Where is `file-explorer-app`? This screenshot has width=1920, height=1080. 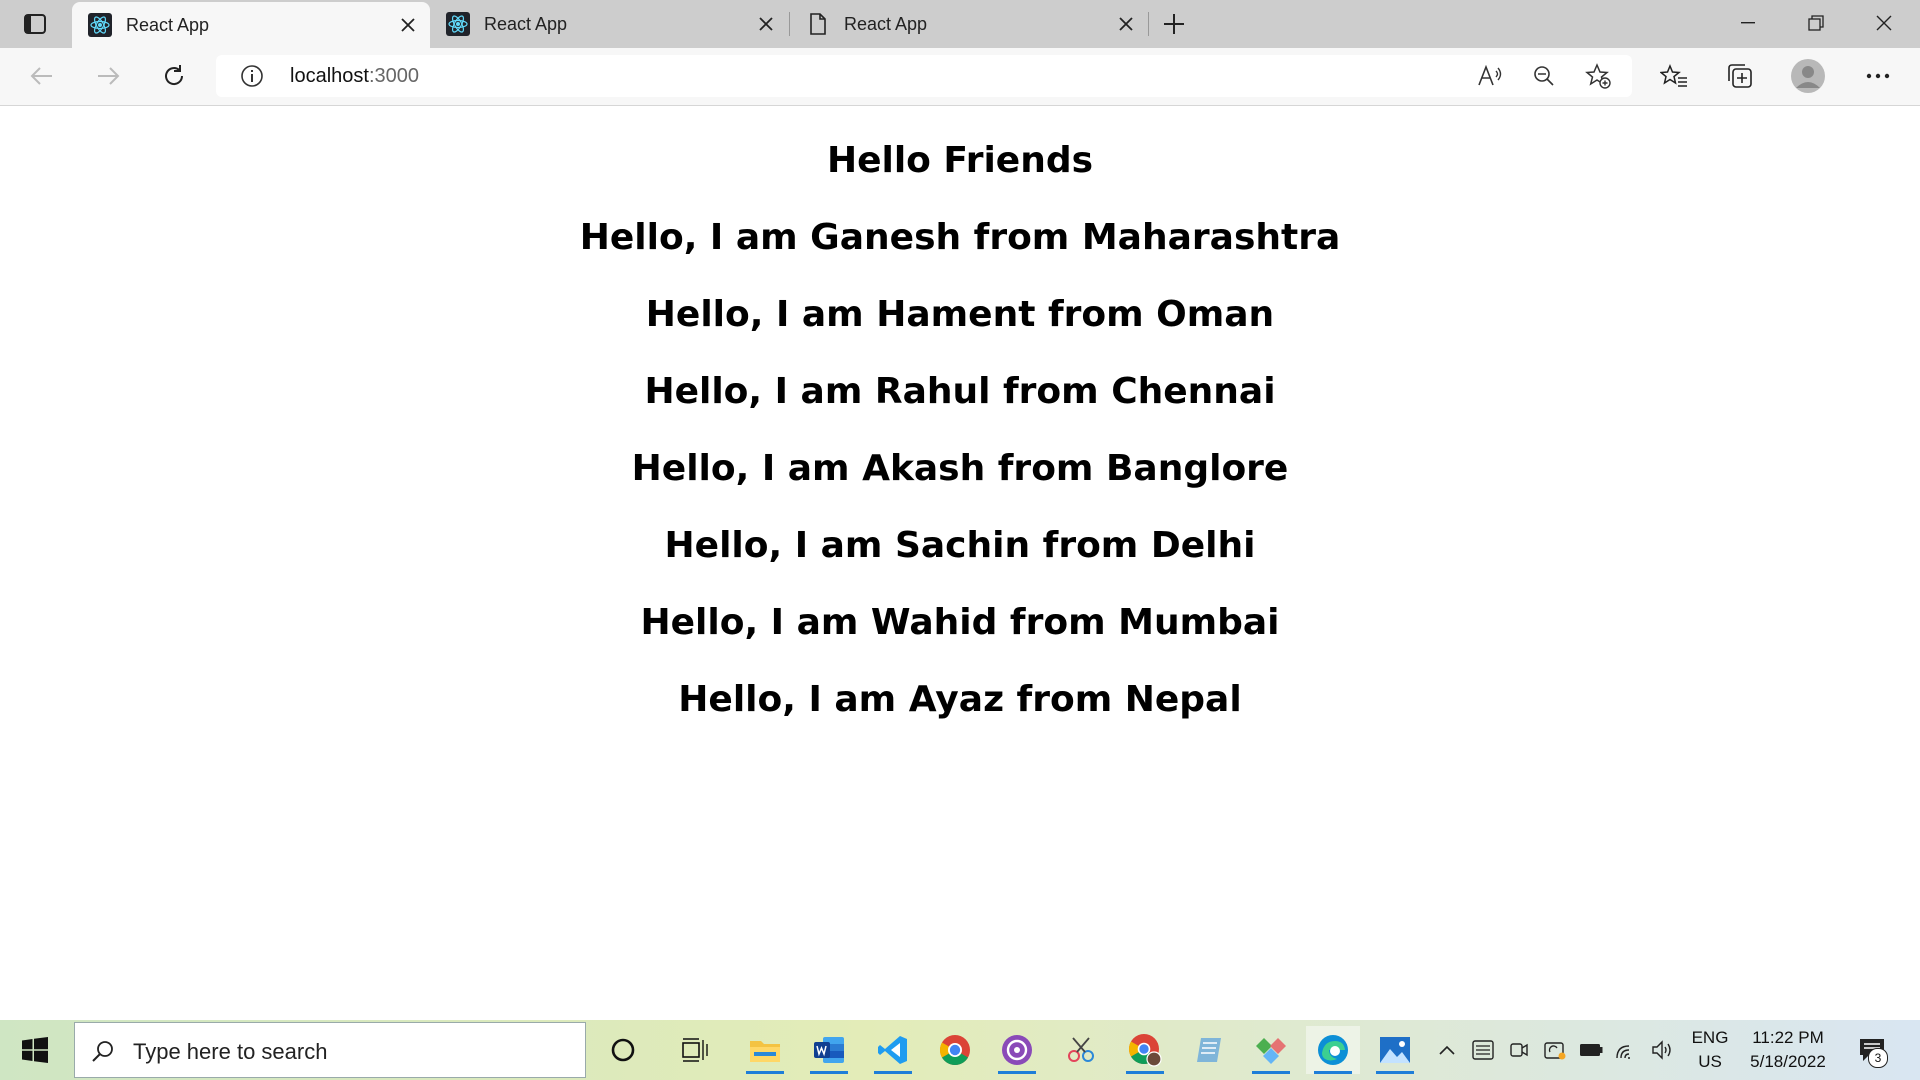 file-explorer-app is located at coordinates (765, 1050).